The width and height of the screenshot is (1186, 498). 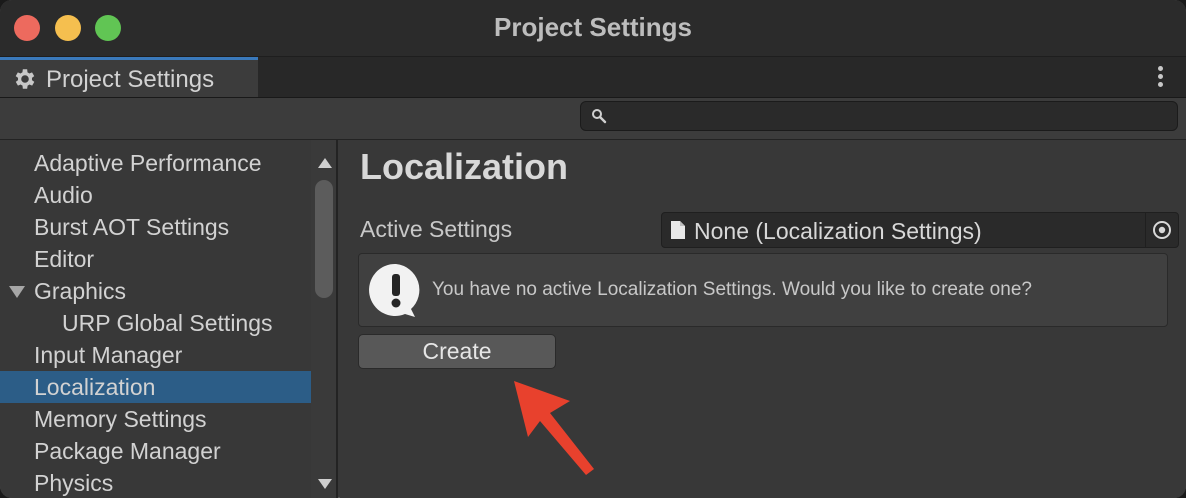 I want to click on annotation-arrow-icon, so click(x=554, y=428).